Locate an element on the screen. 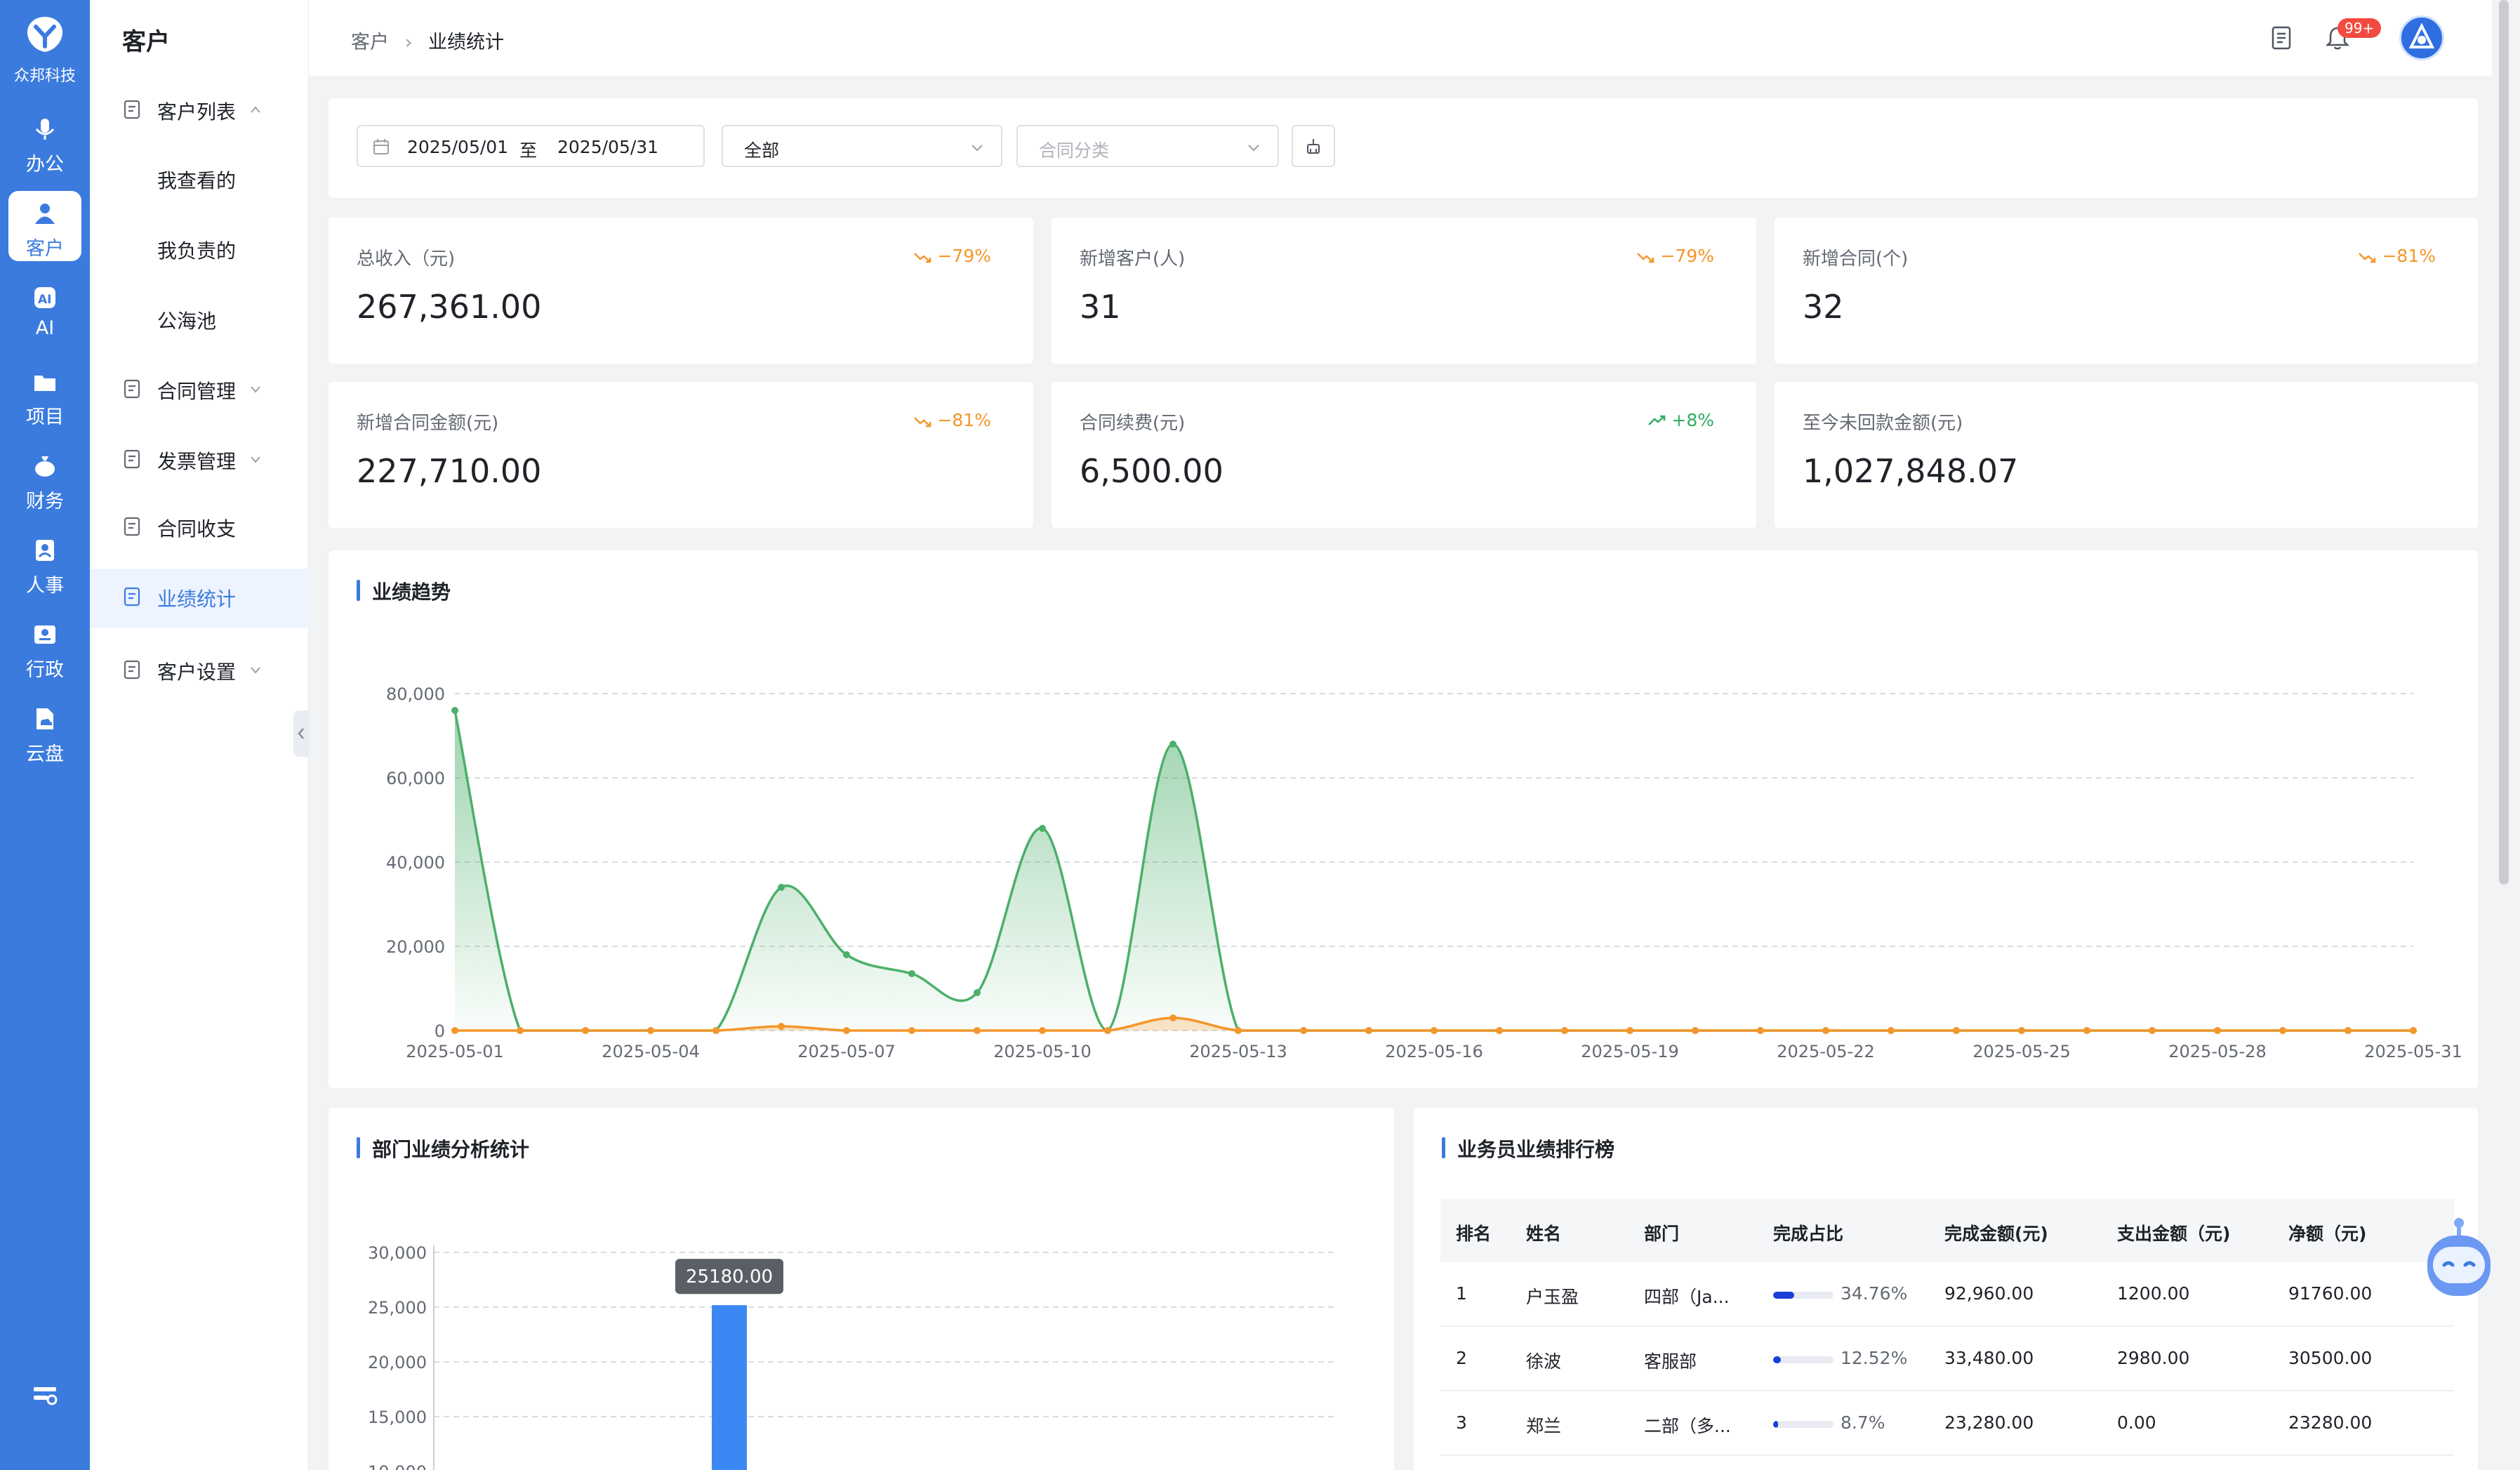 This screenshot has height=1470, width=2520. cell-done: 23,280.00 is located at coordinates (1989, 1422).